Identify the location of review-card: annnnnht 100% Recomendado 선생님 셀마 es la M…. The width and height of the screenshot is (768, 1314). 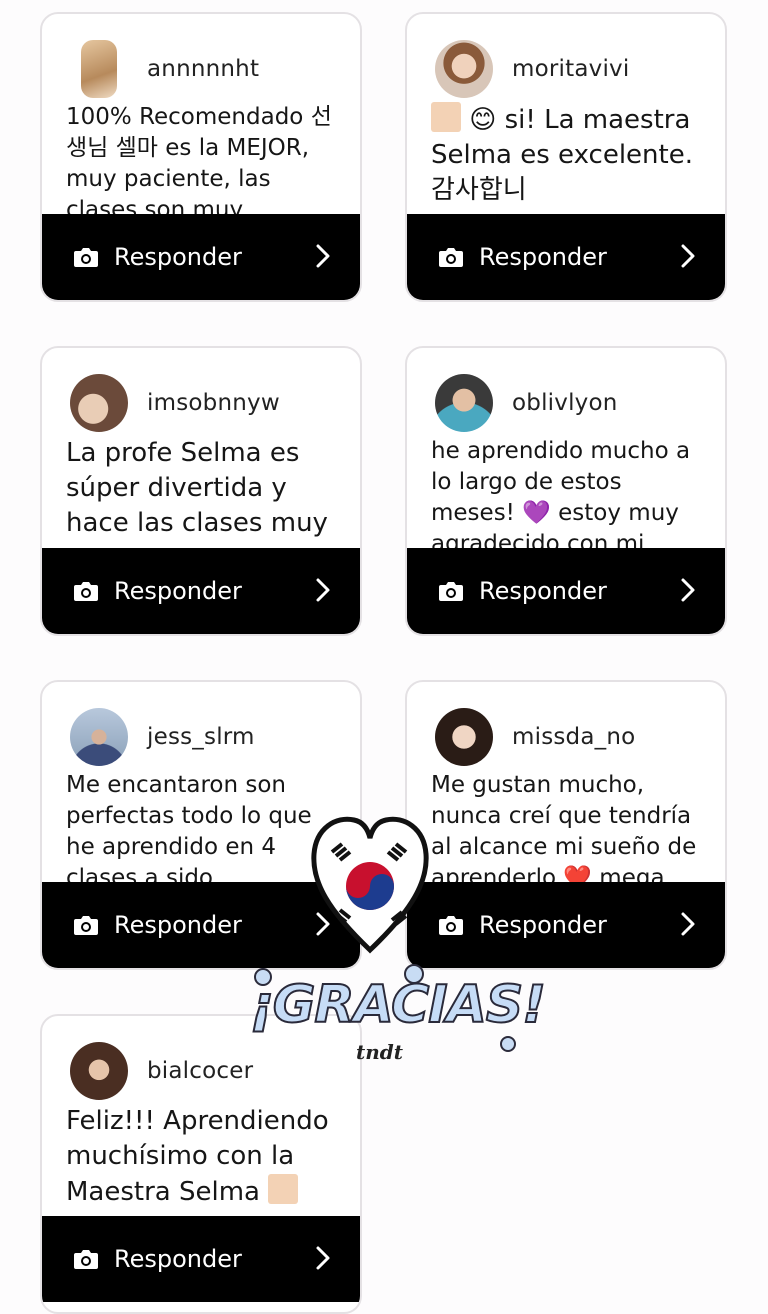
(201, 157).